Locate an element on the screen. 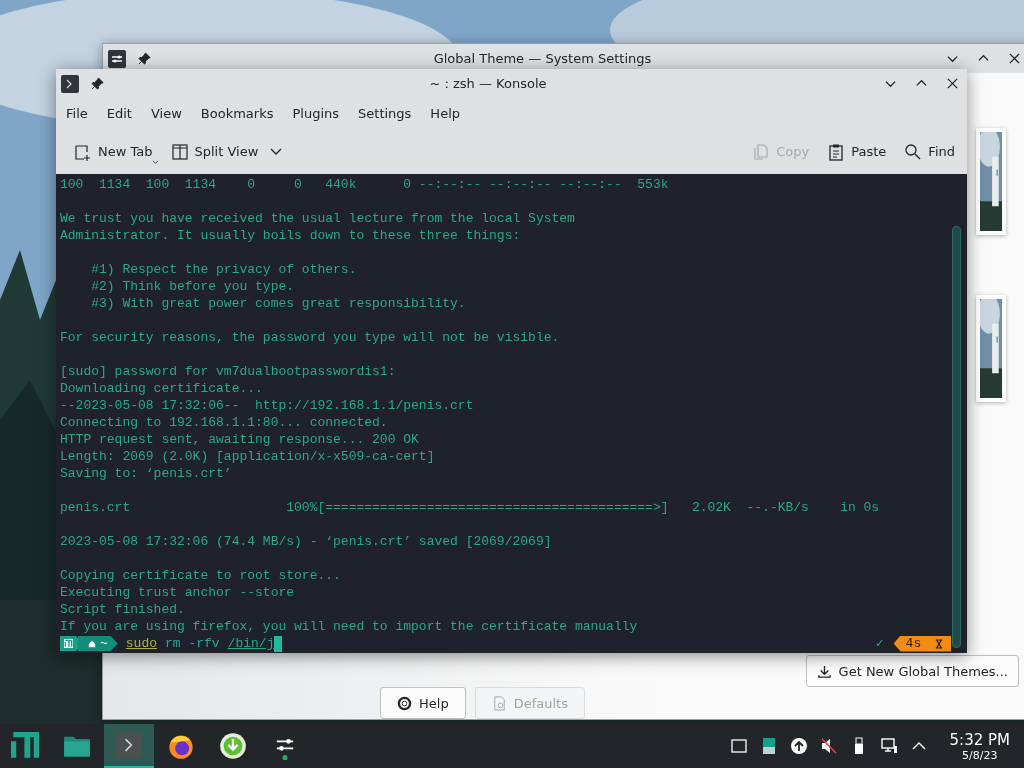 This screenshot has width=1024, height=768. terminal-line: Administrator. It usually boils down to these three things: is located at coordinates (291, 235).